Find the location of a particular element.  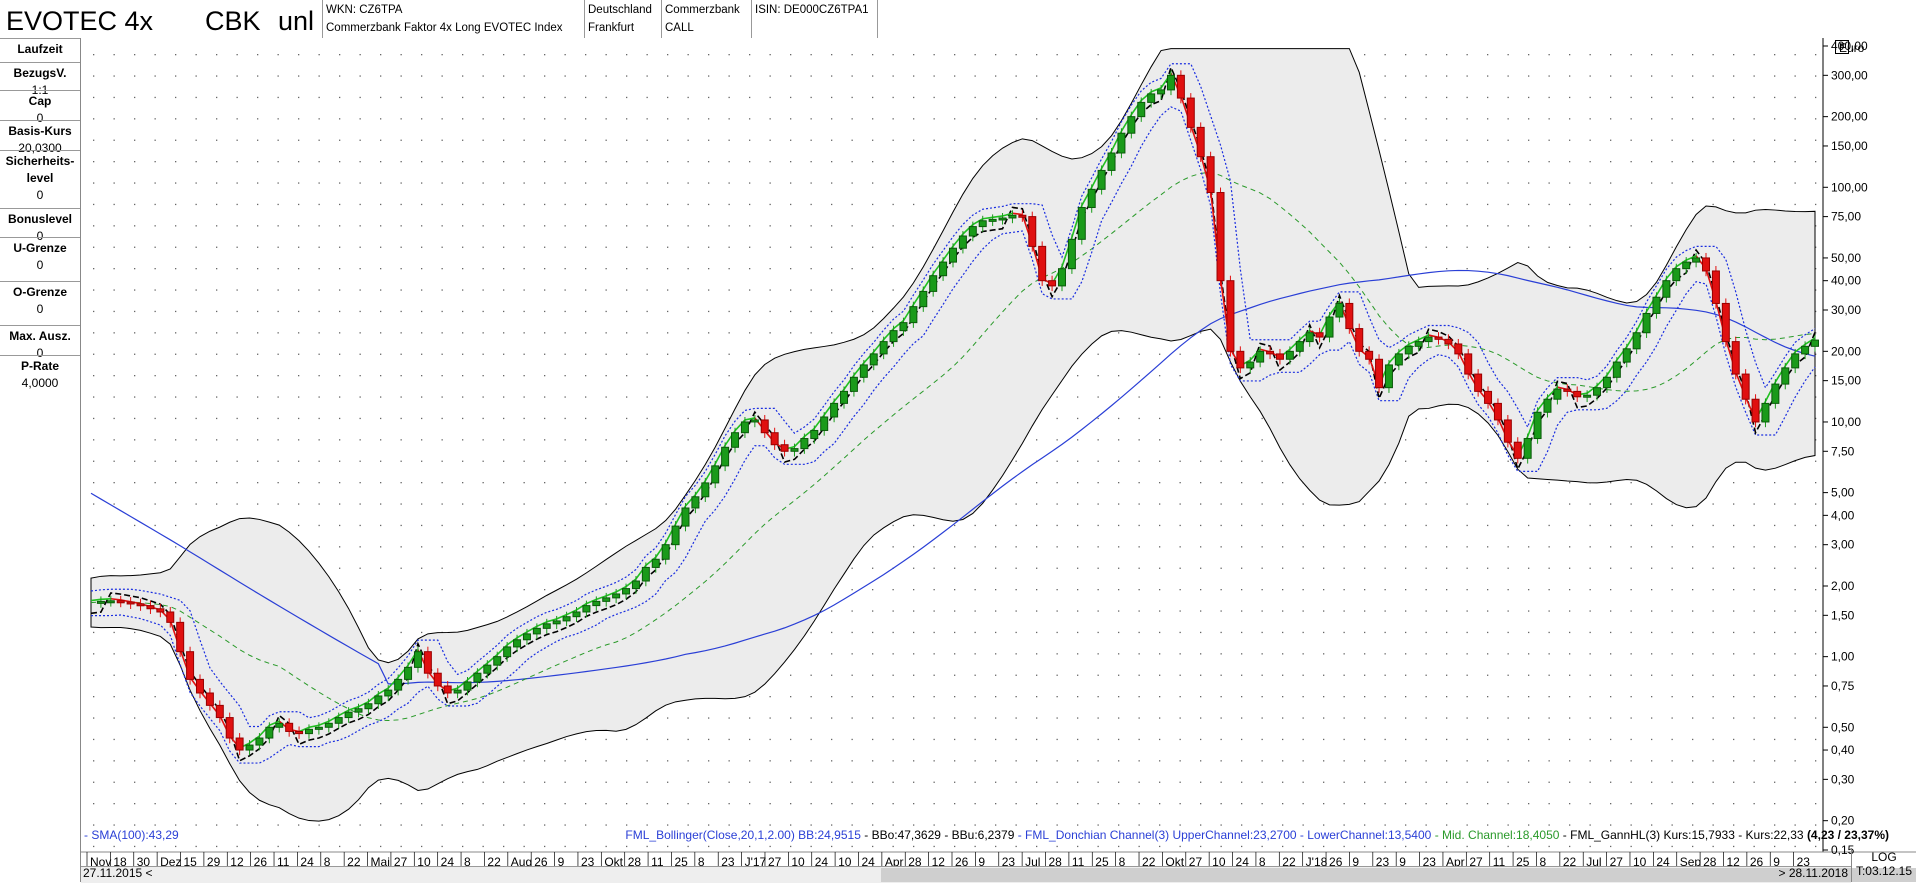

scale-mode: LOG is located at coordinates (1884, 857).